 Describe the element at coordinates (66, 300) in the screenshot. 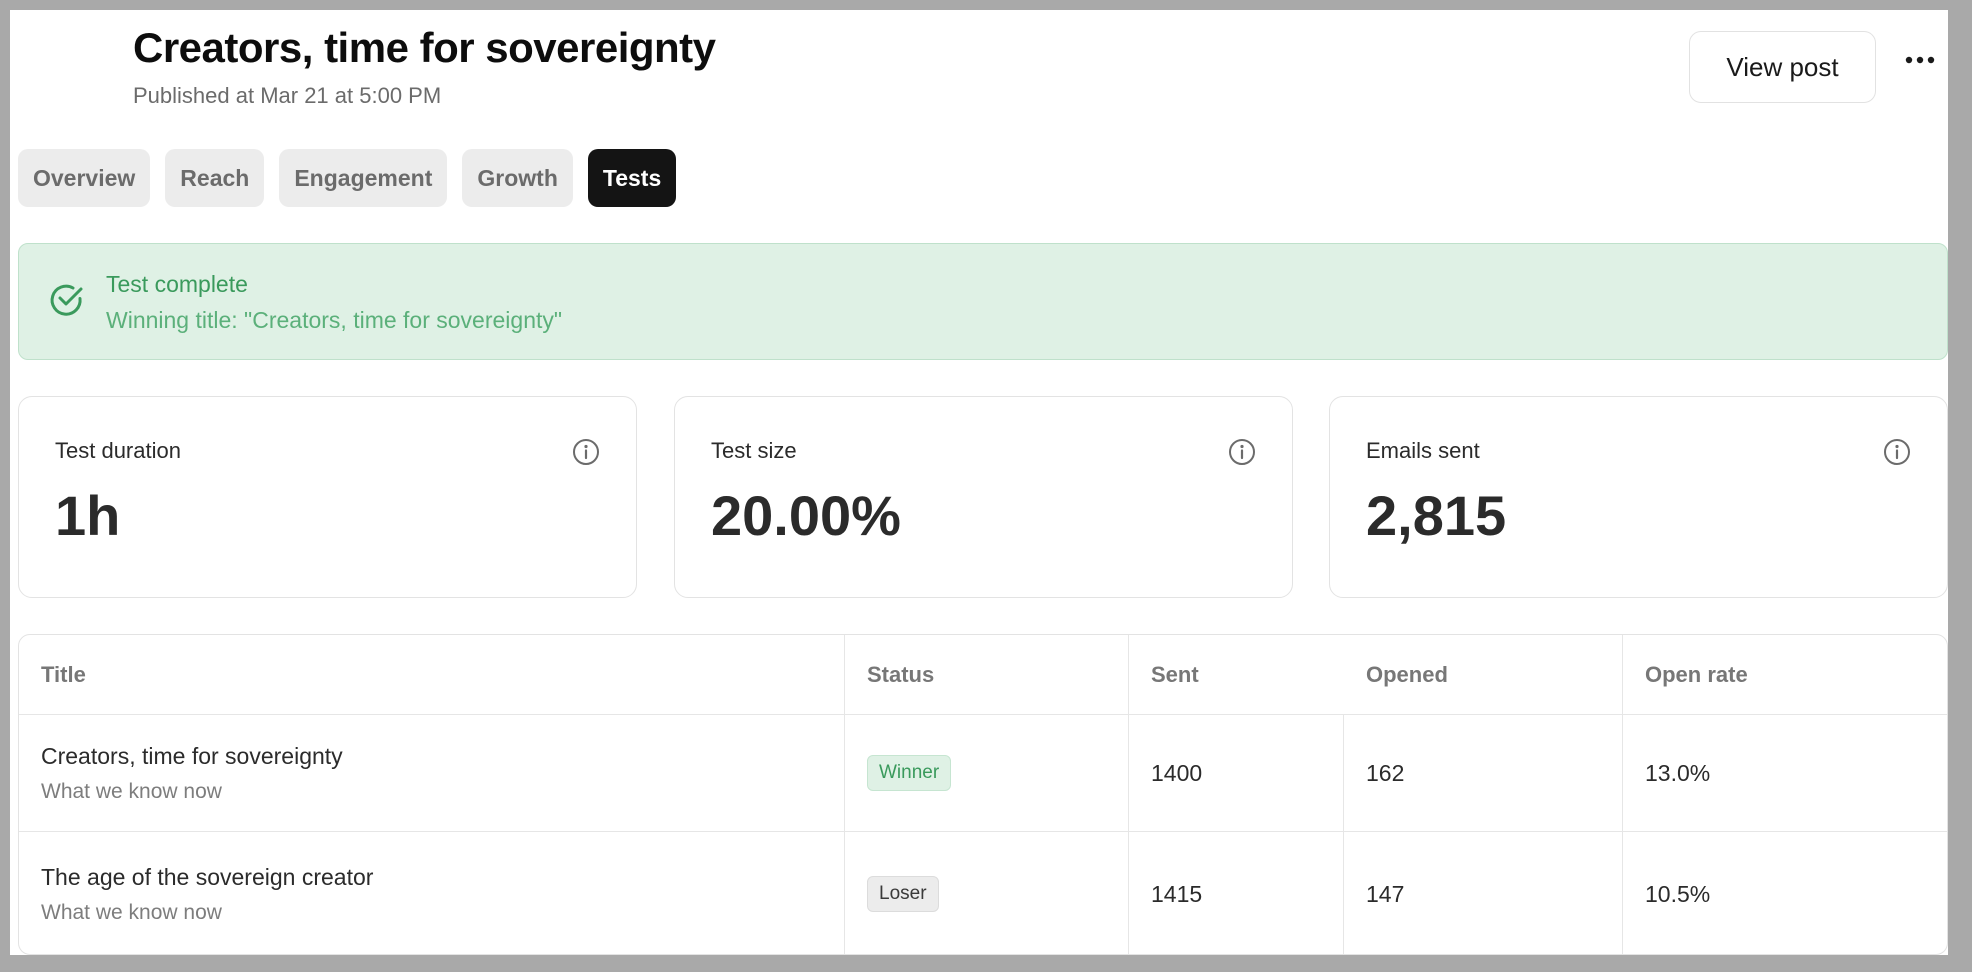

I see `check-circle-icon` at that location.